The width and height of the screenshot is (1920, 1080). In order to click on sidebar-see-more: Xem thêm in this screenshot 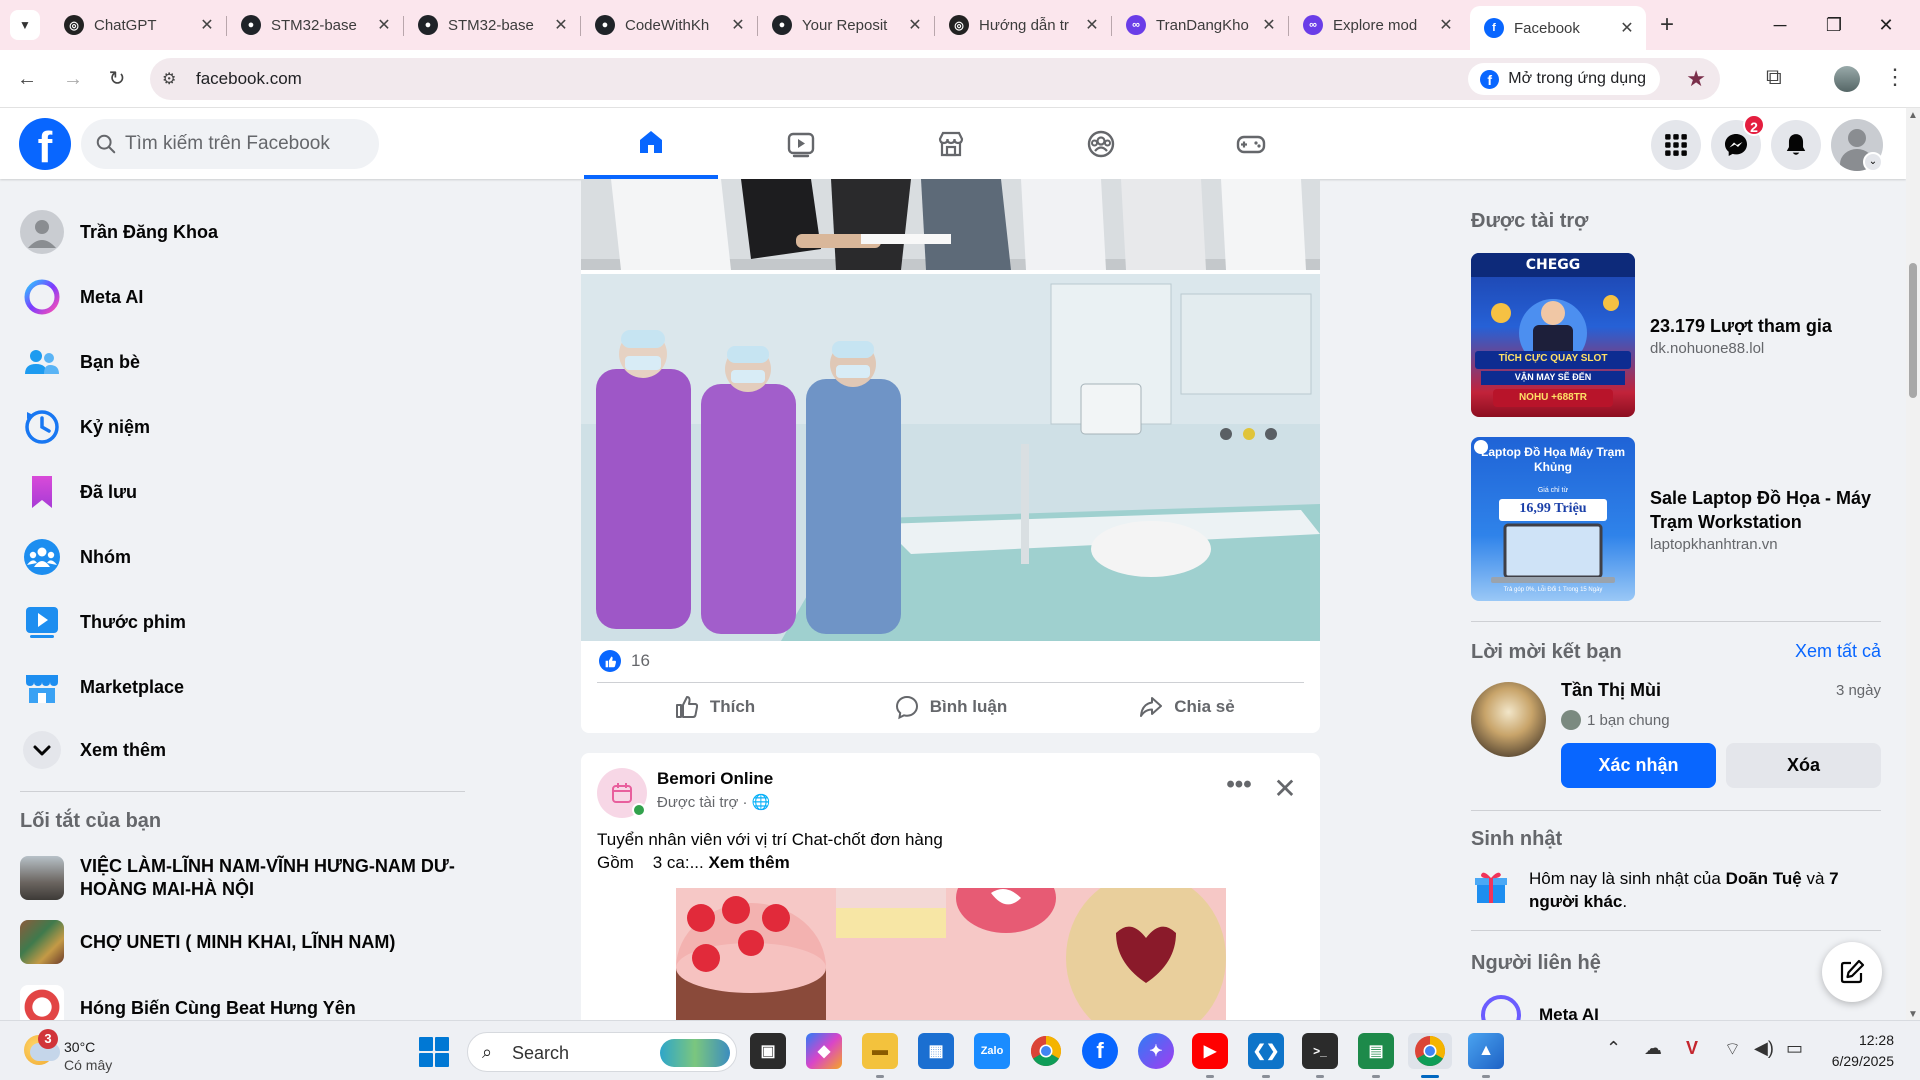, I will do `click(238, 750)`.